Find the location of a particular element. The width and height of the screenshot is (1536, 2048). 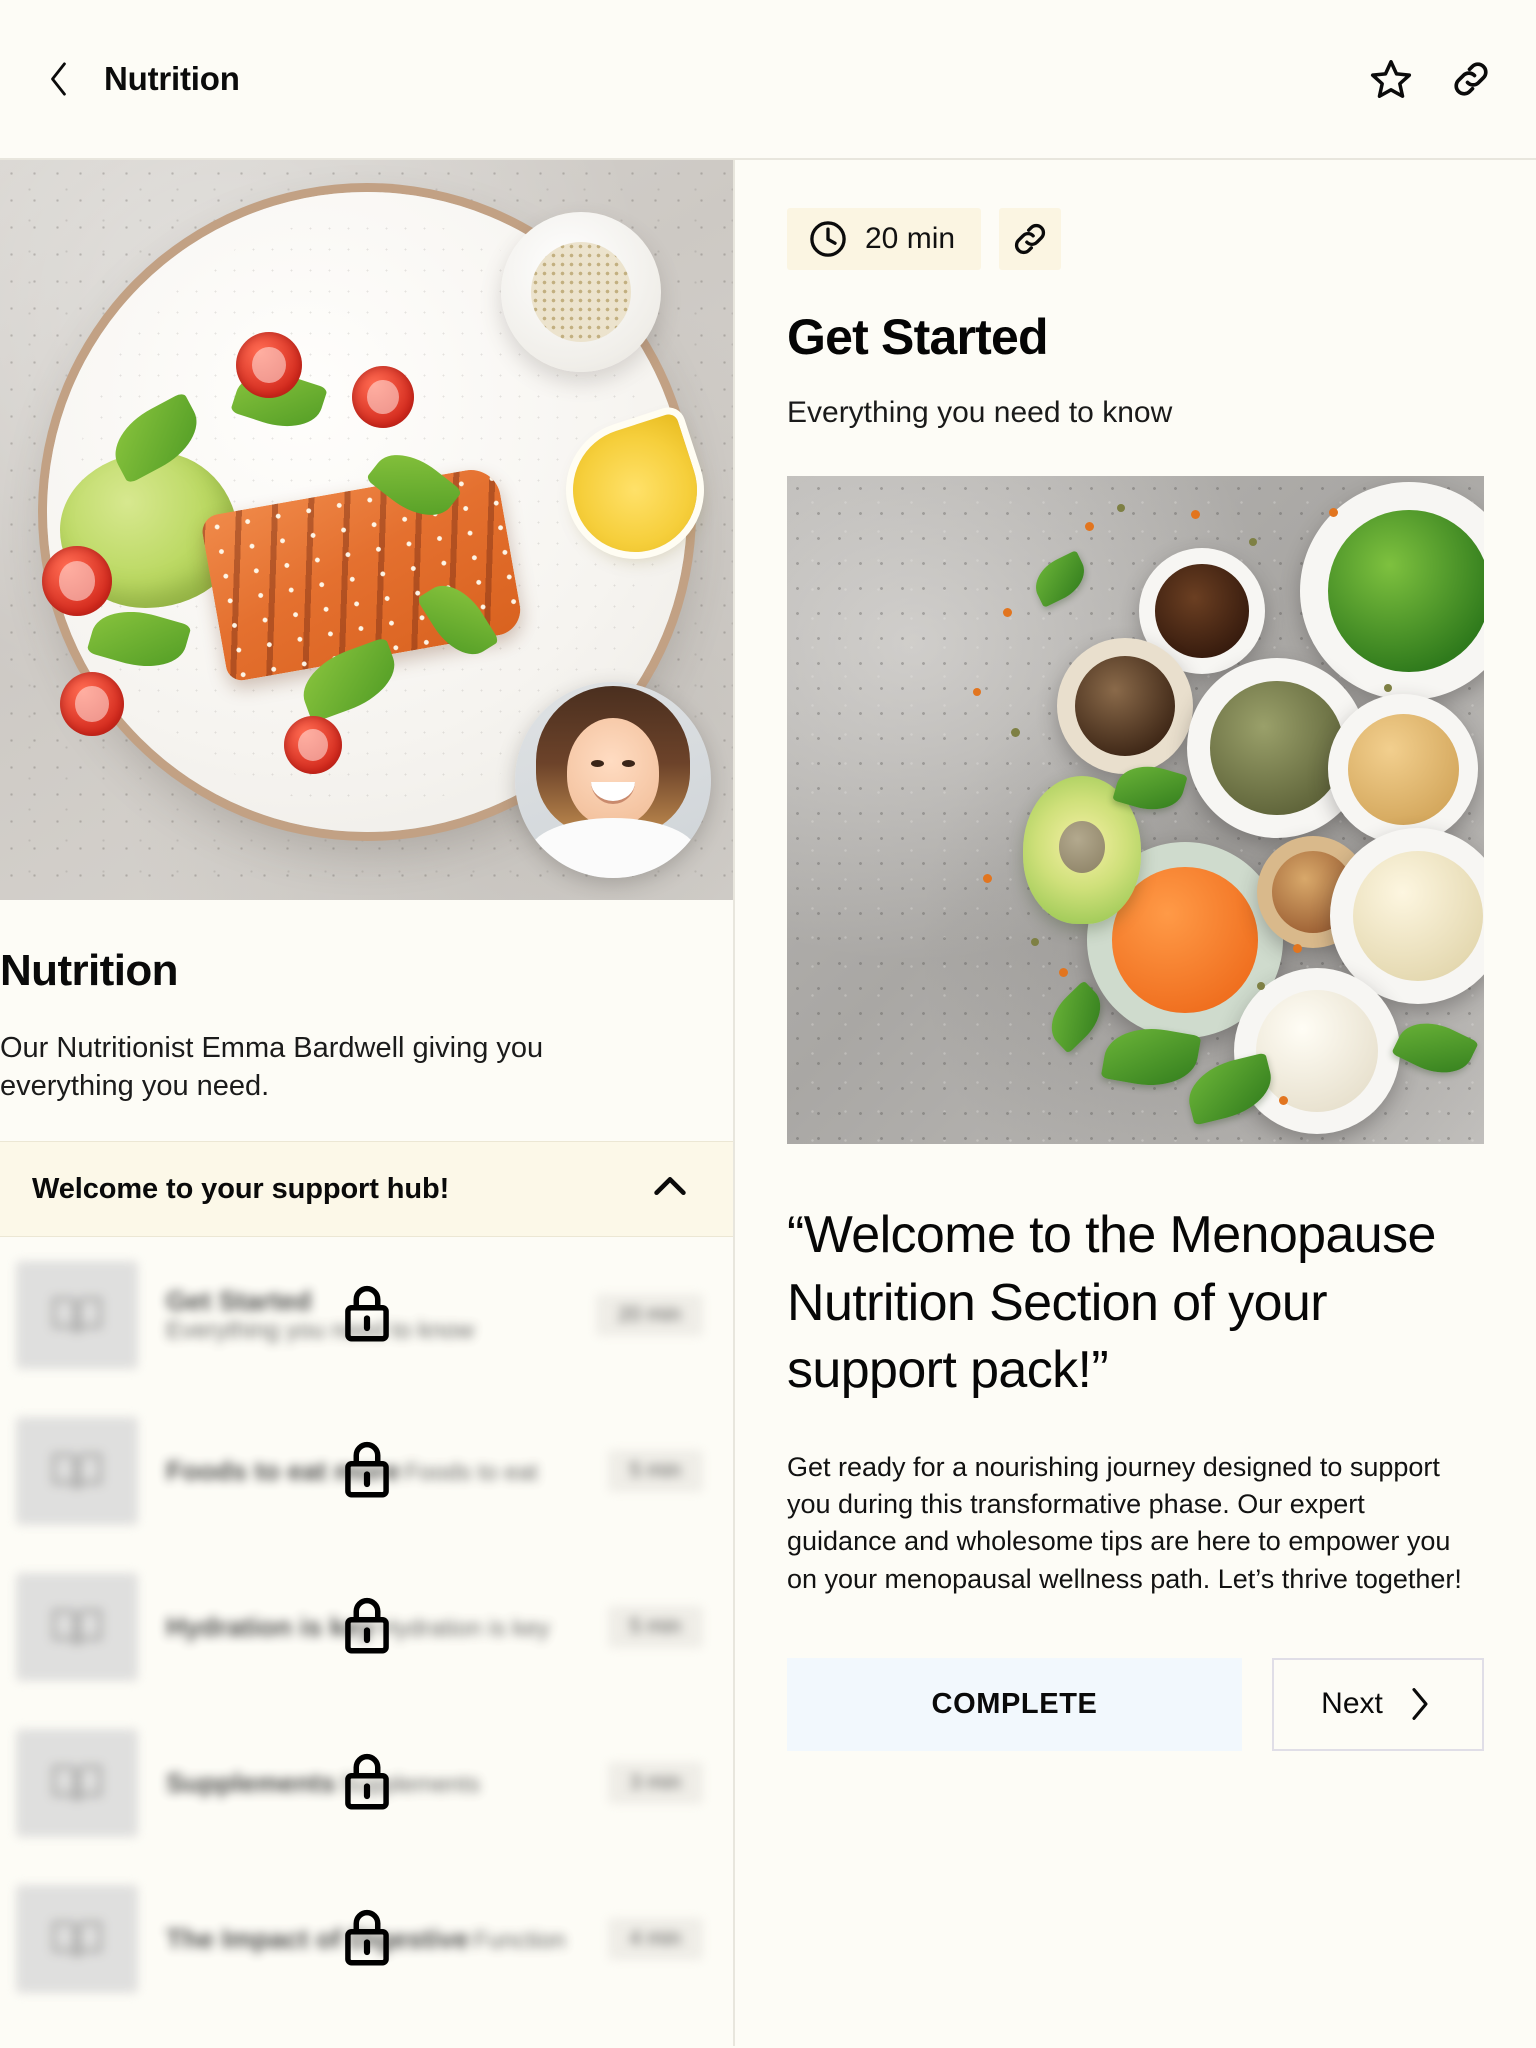

chickpea-bowl-icon is located at coordinates (1403, 769).